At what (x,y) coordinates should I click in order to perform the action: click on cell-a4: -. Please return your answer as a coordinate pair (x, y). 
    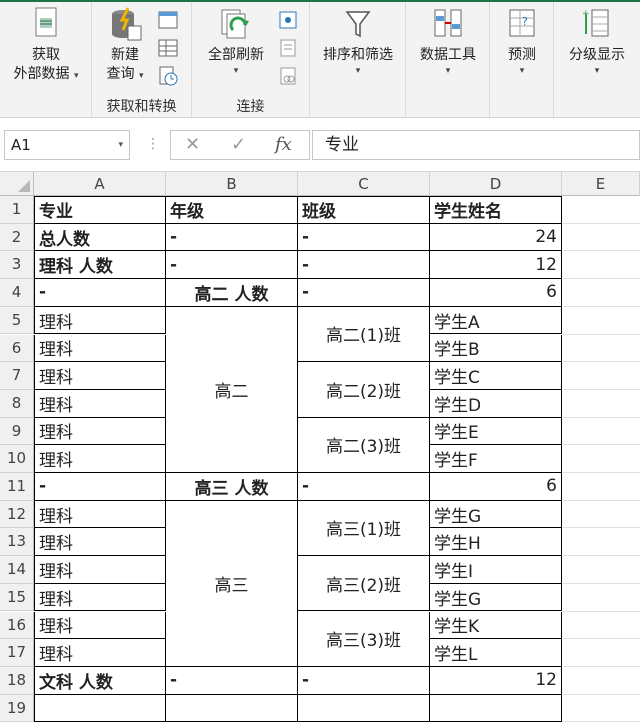
    Looking at the image, I should click on (100, 293).